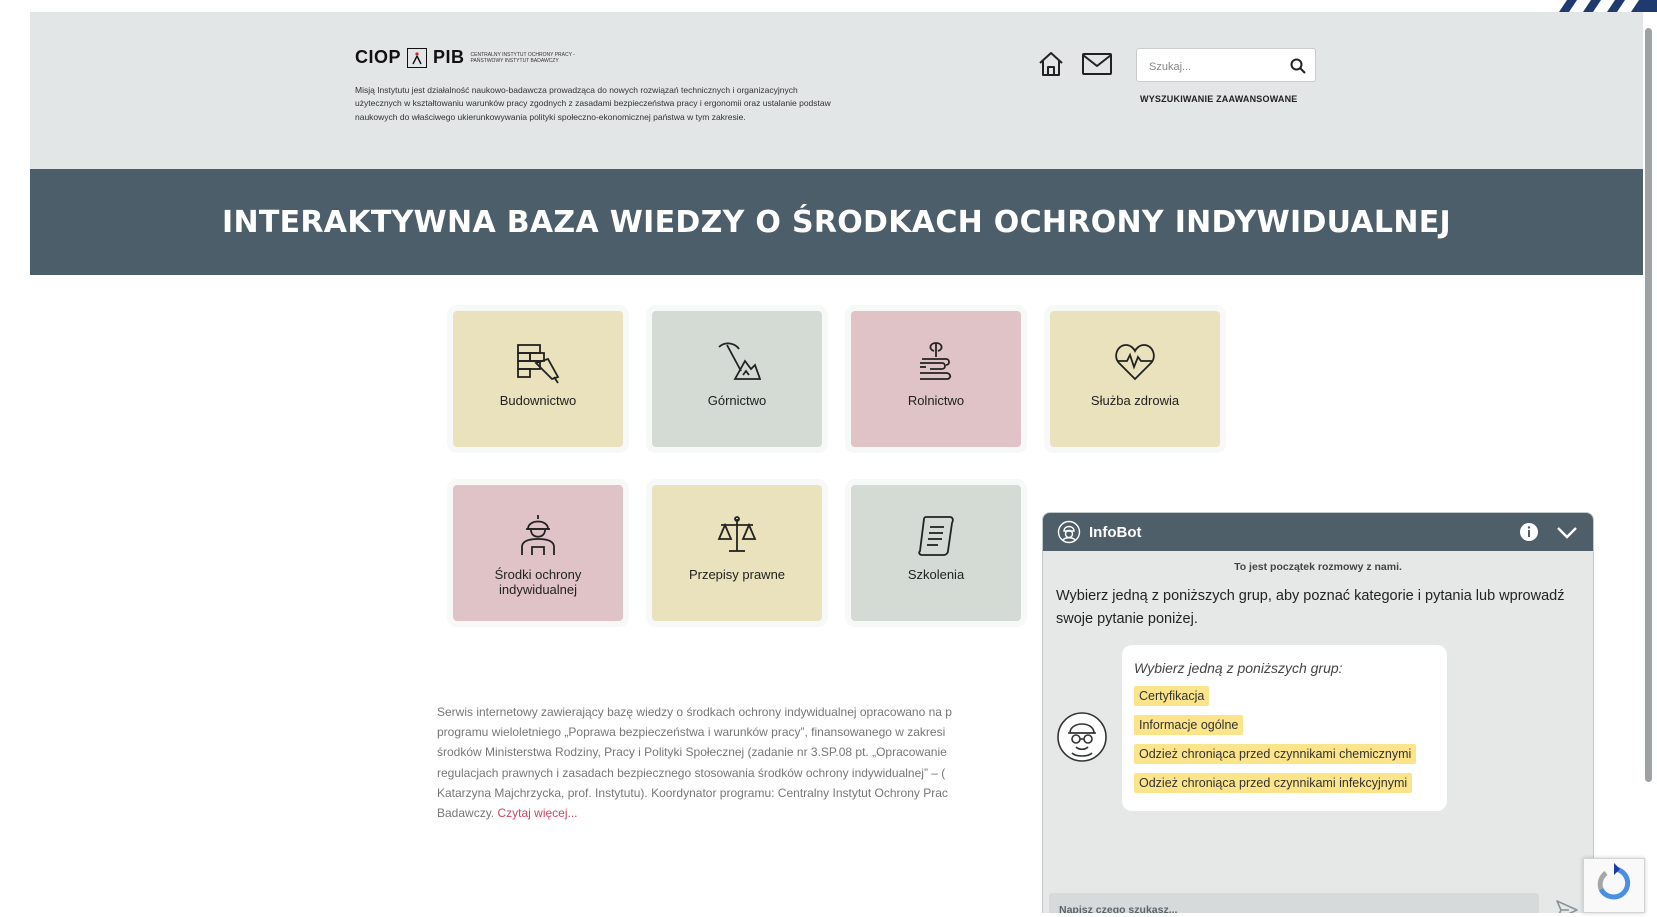 This screenshot has height=917, width=1657. What do you see at coordinates (936, 574) in the screenshot?
I see `tile-label: Szkolenia` at bounding box center [936, 574].